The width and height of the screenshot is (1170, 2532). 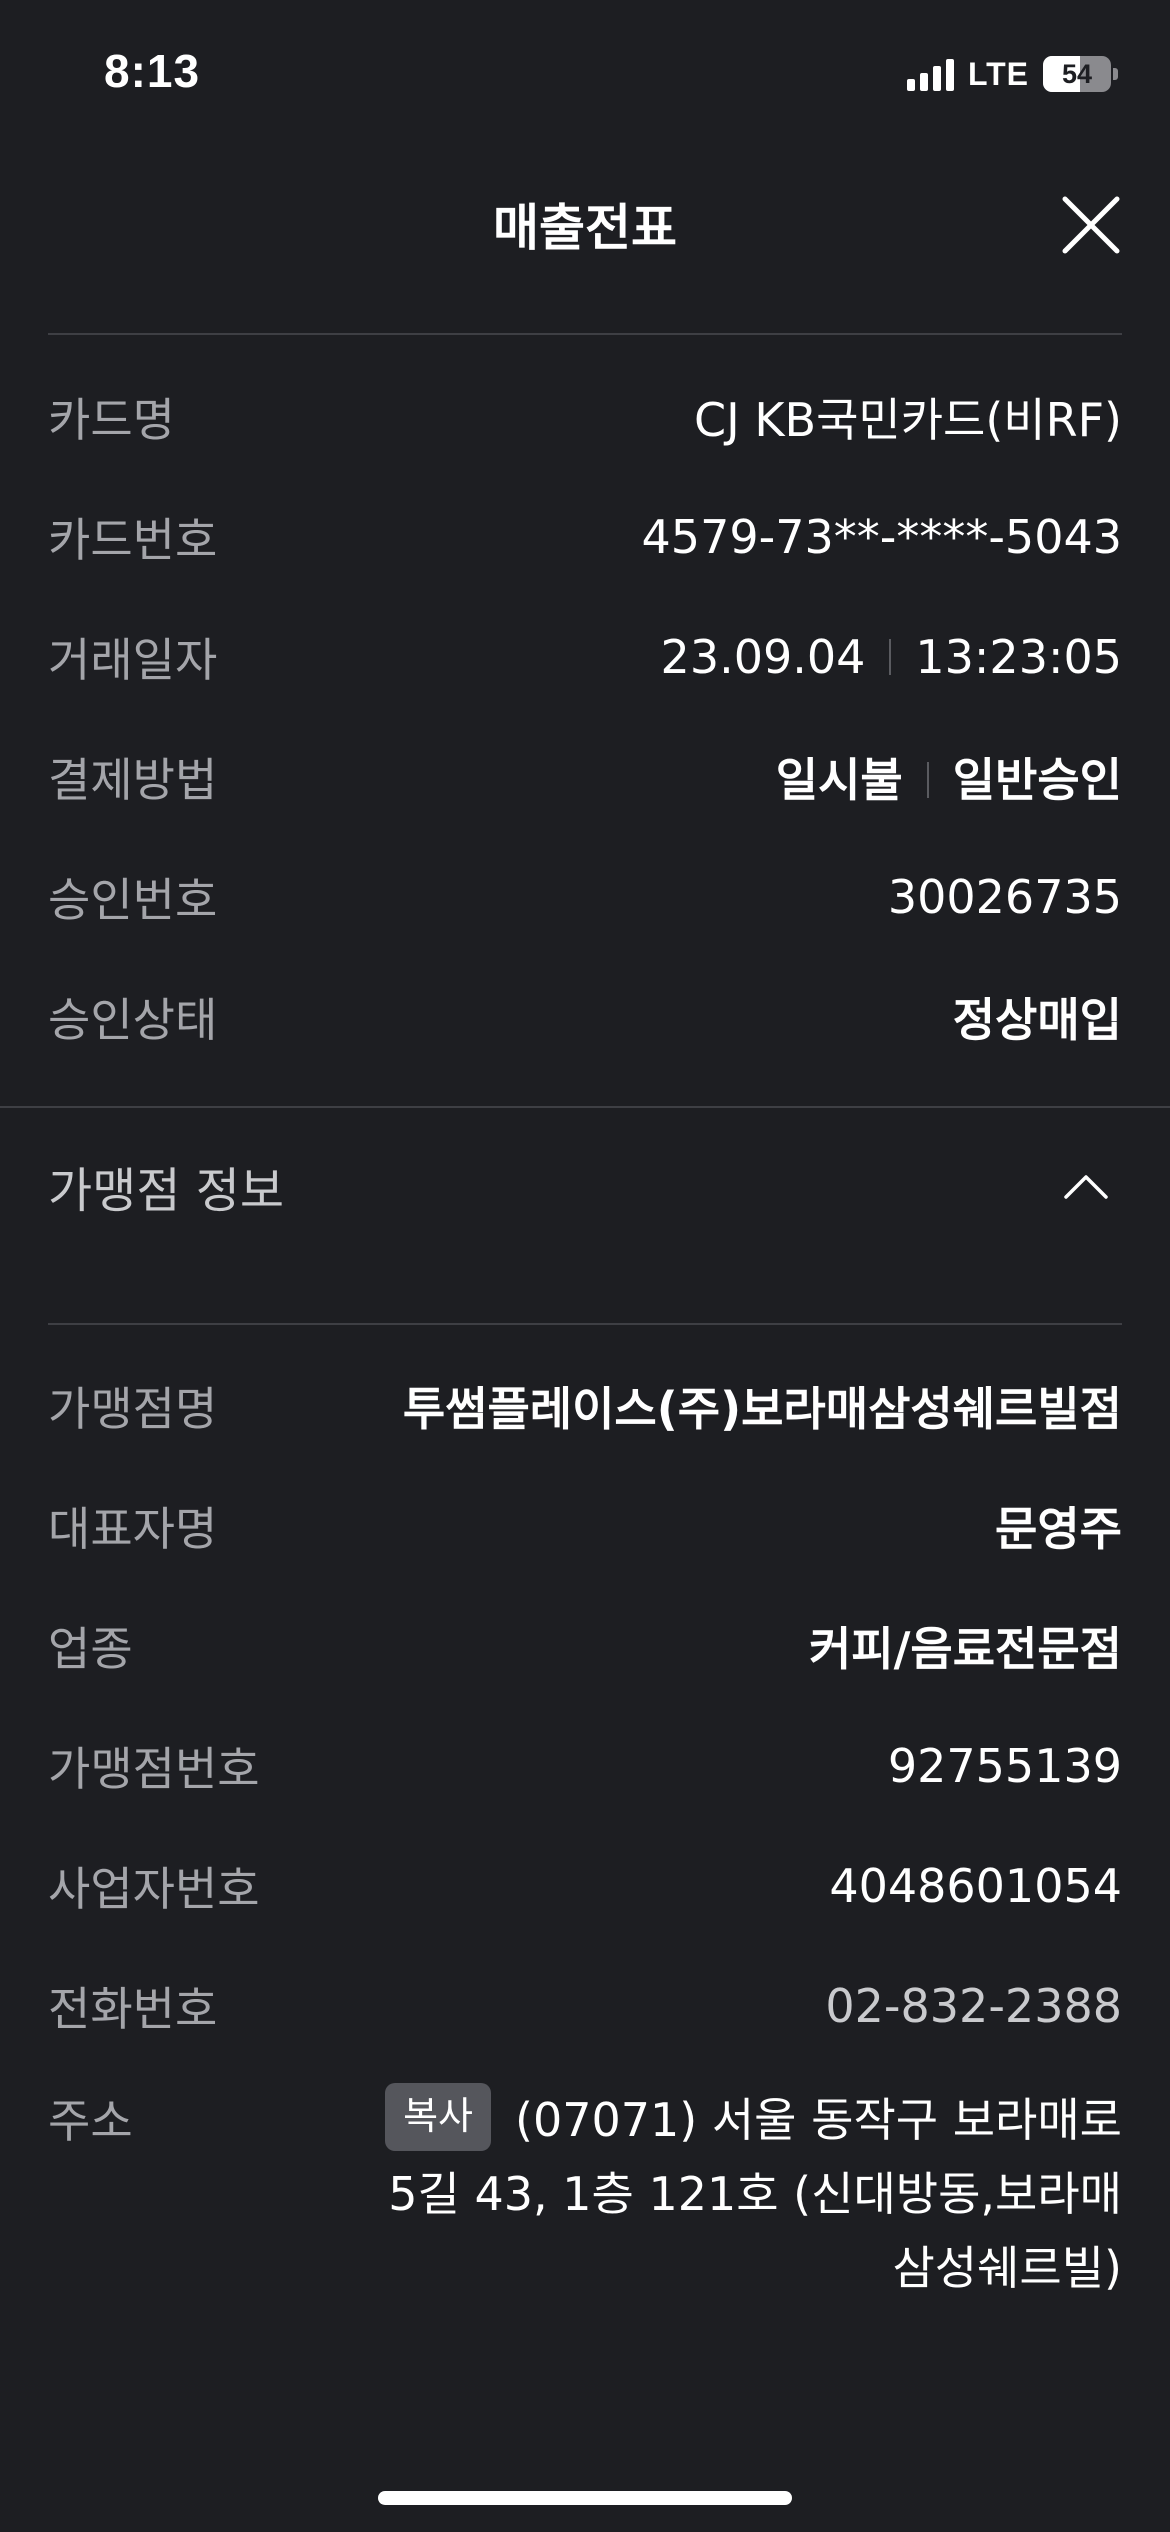 I want to click on chevron-up-icon, so click(x=1086, y=1187).